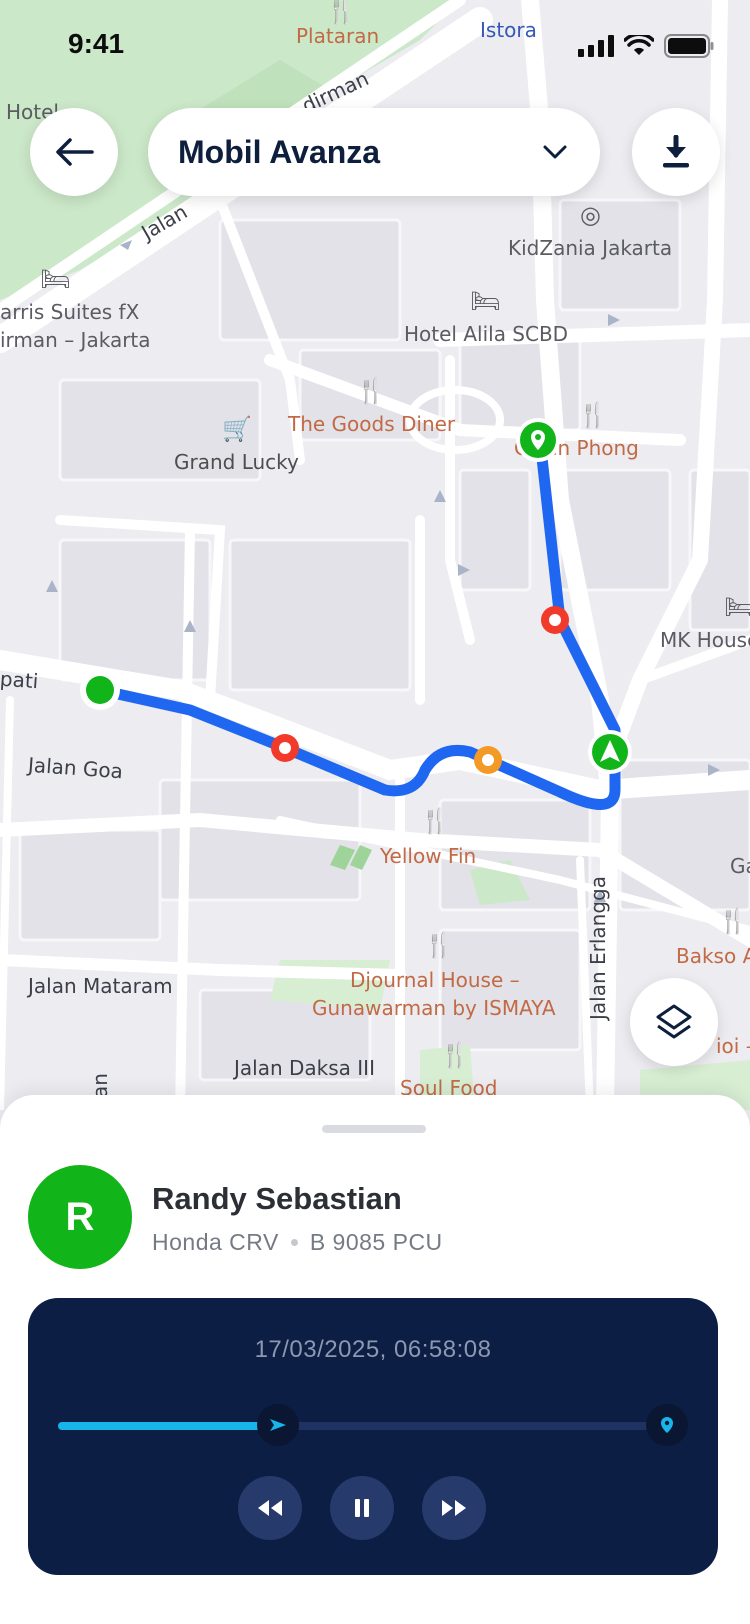 This screenshot has height=1624, width=750. I want to click on arrow-left-icon, so click(75, 152).